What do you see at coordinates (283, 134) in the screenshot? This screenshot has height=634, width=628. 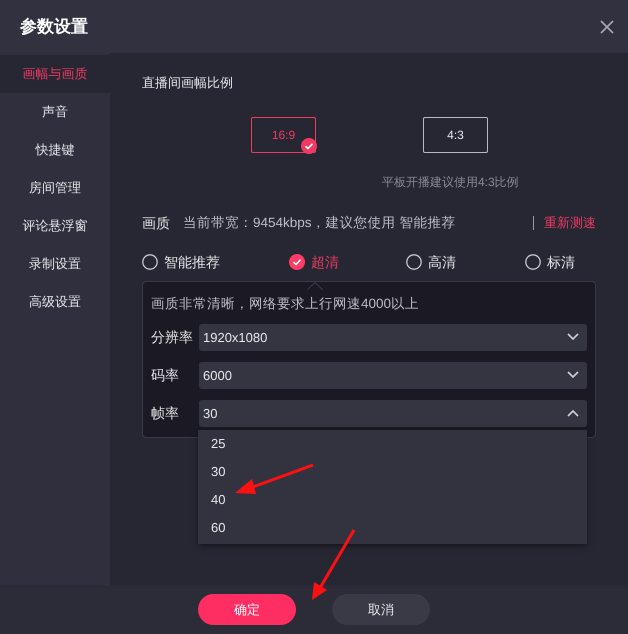 I see `ratio-option: 16:9` at bounding box center [283, 134].